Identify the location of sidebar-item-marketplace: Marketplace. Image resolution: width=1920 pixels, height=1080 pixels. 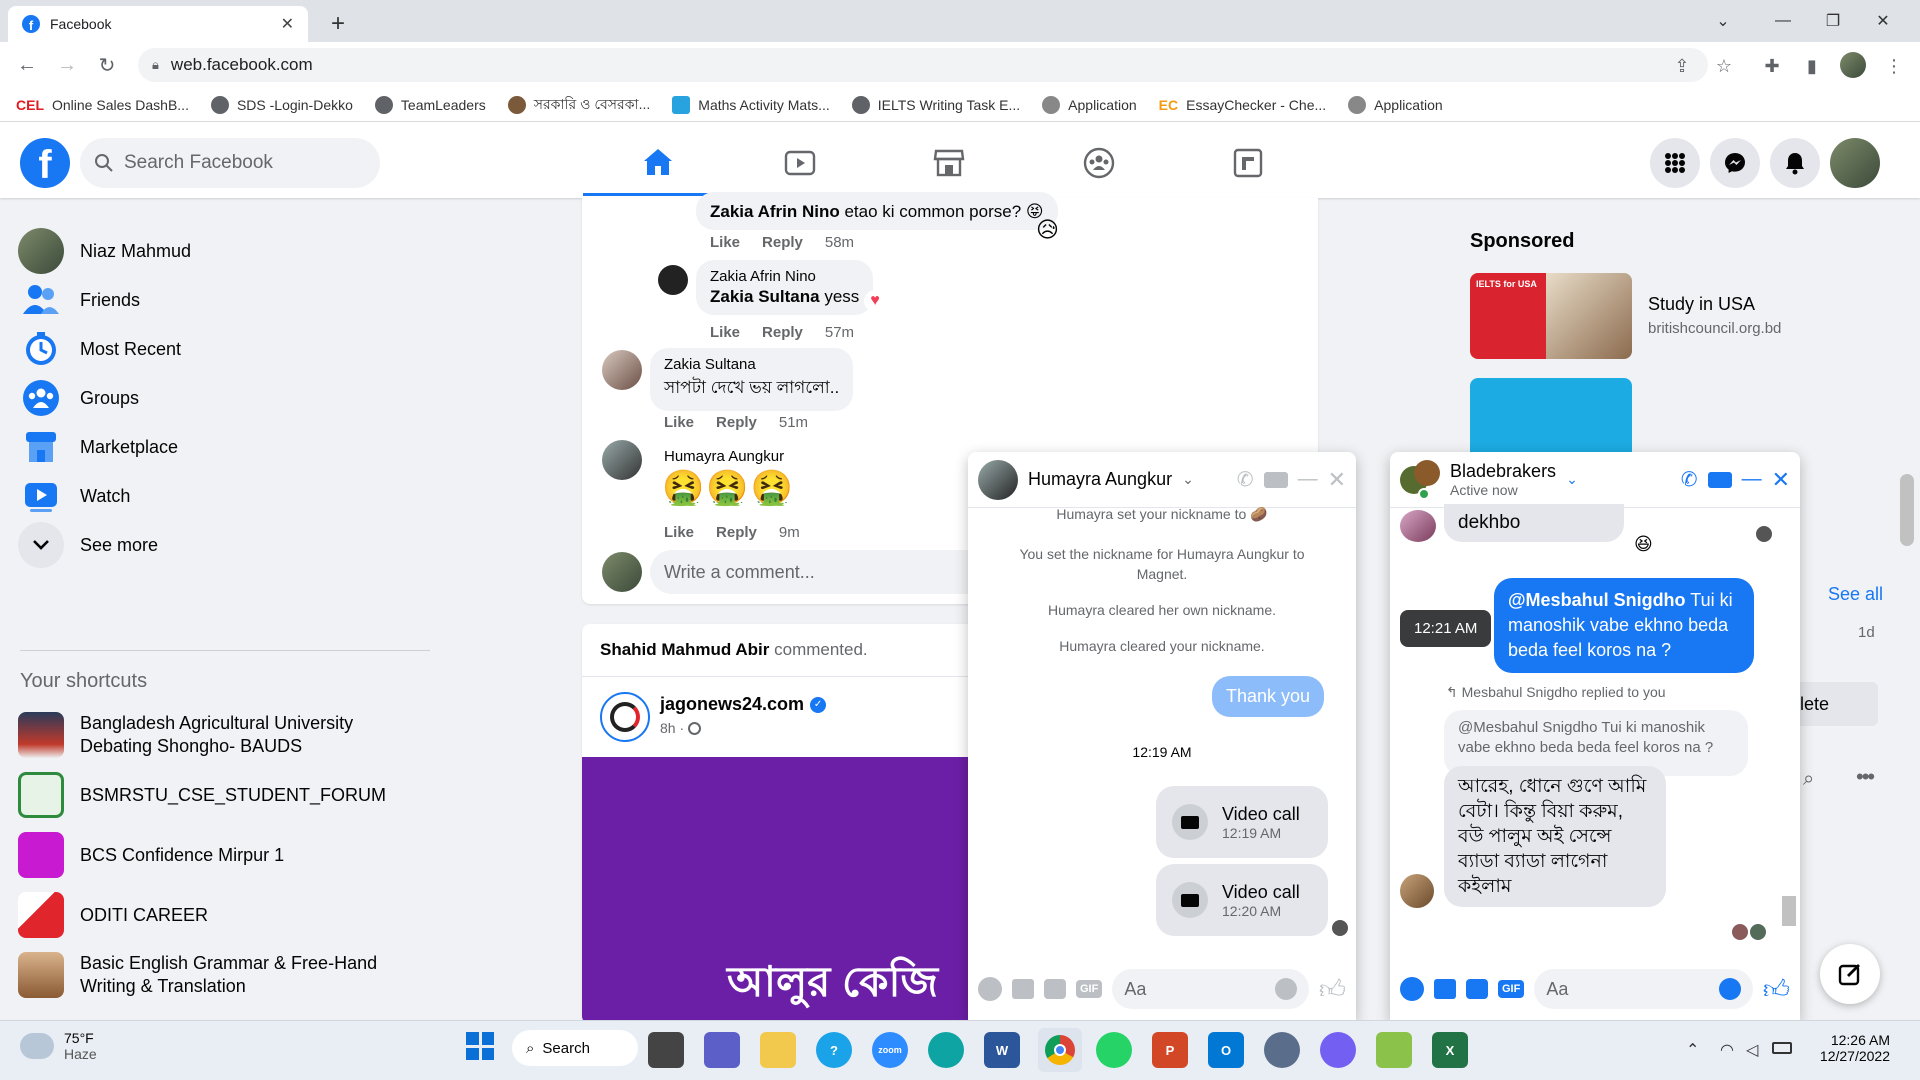
(98, 447).